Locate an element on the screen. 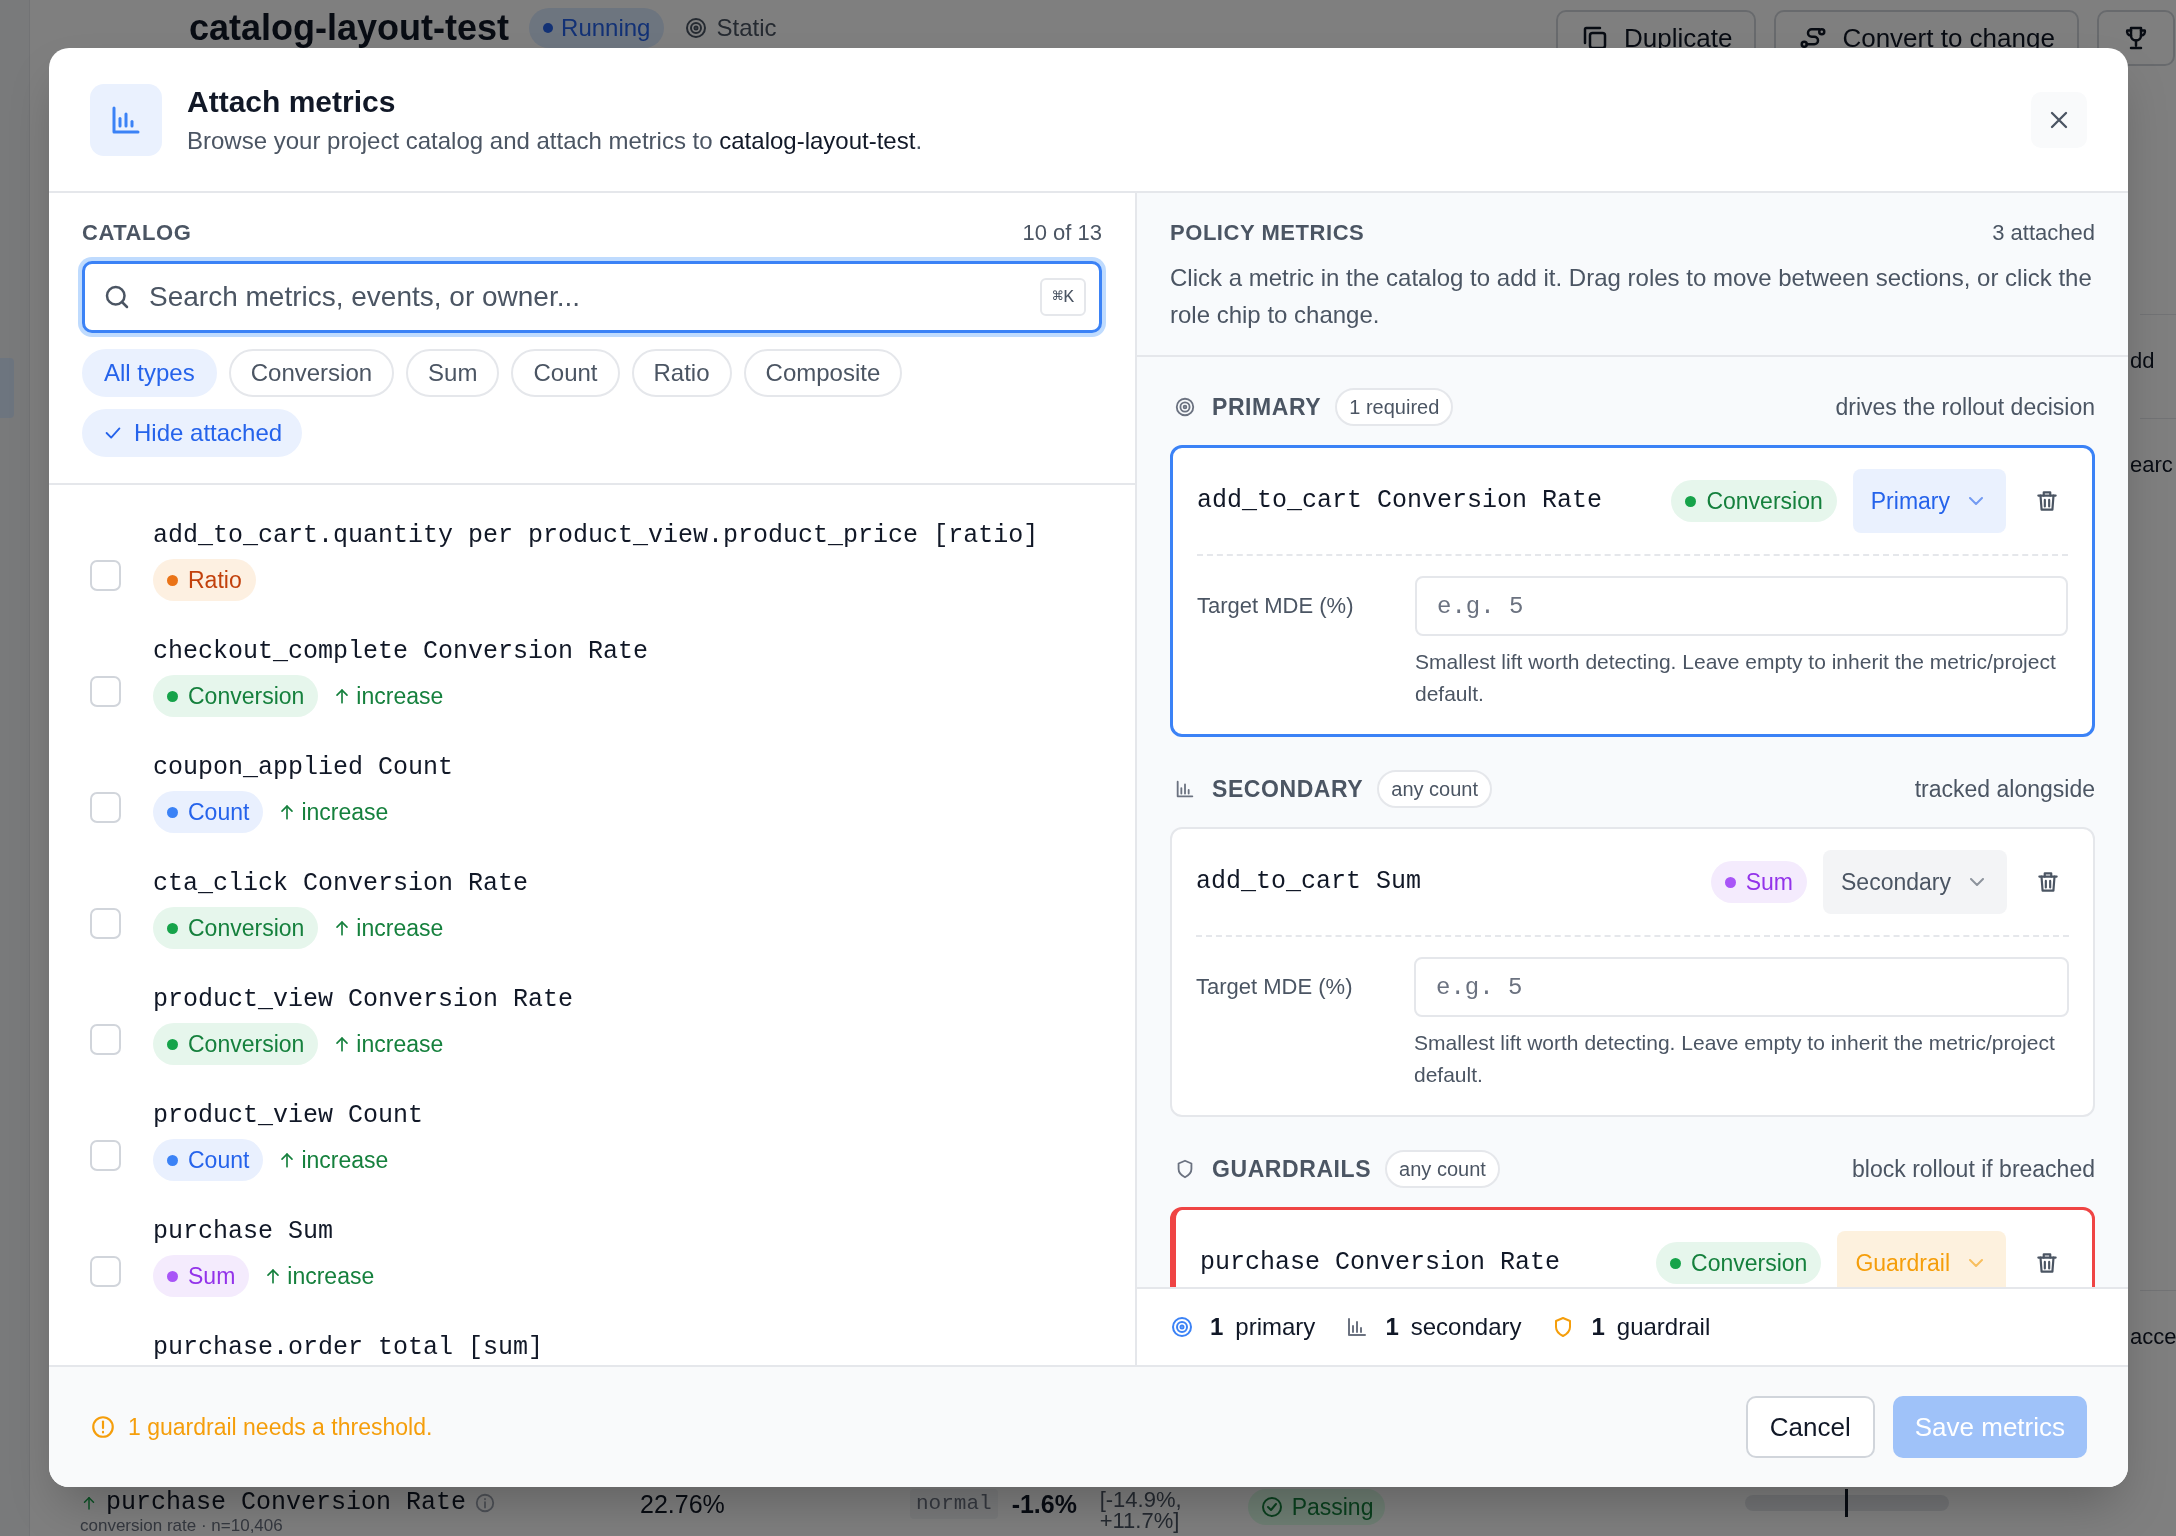 The height and width of the screenshot is (1536, 2176). status-badge: Running is located at coordinates (597, 28).